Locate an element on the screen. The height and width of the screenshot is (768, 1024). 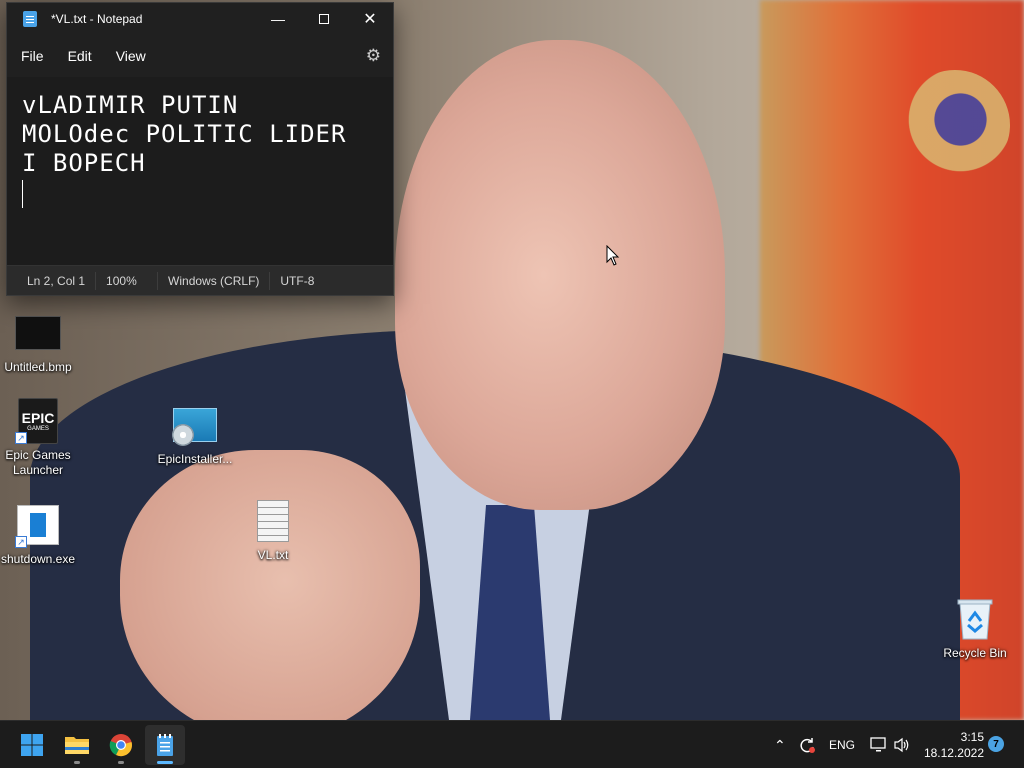
taskbar-chrome is located at coordinates (121, 745).